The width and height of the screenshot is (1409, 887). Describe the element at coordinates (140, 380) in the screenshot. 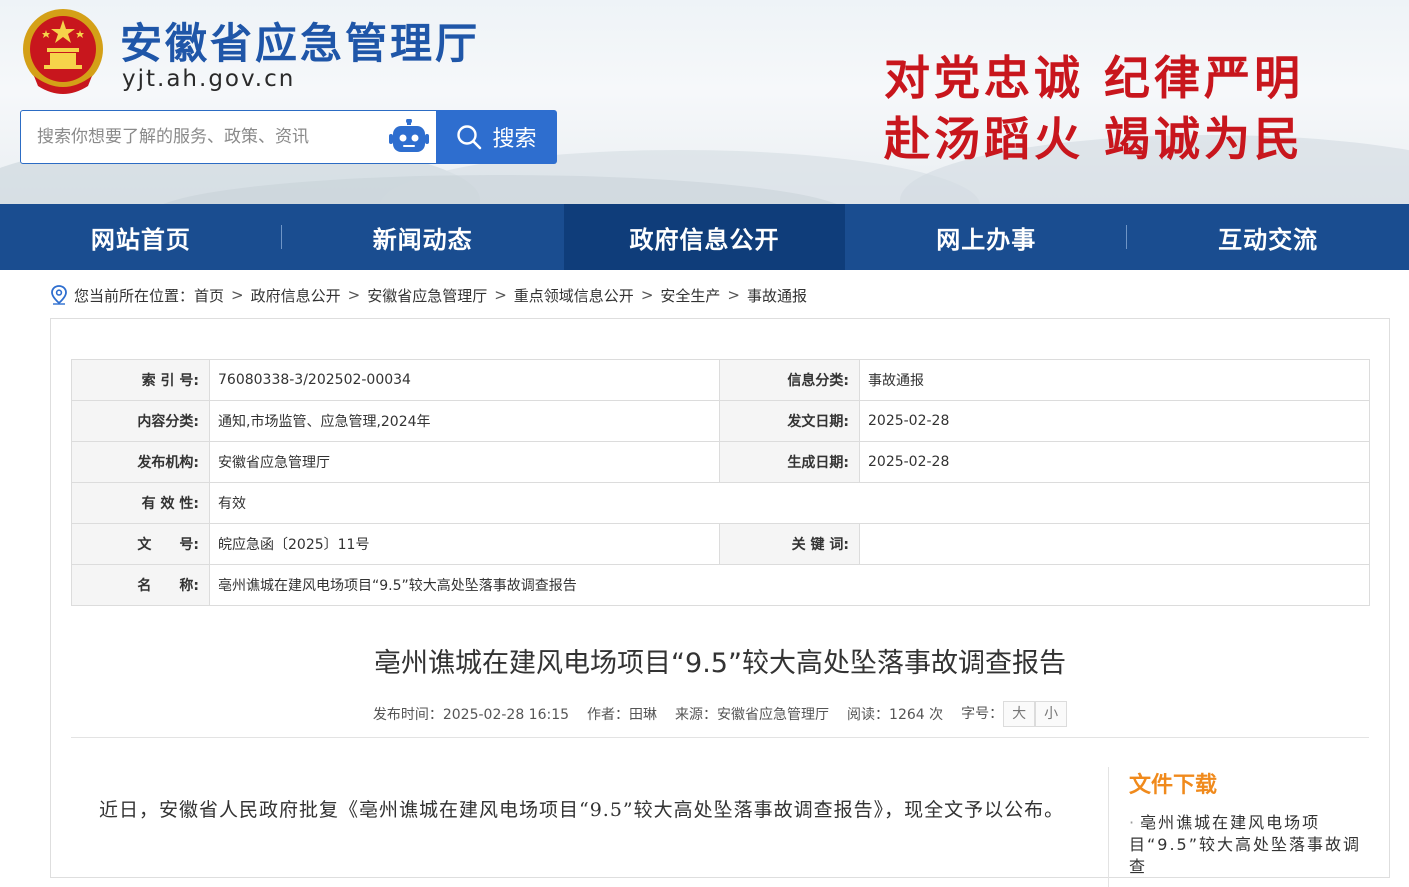

I see `meta-label: 索 引 号:` at that location.